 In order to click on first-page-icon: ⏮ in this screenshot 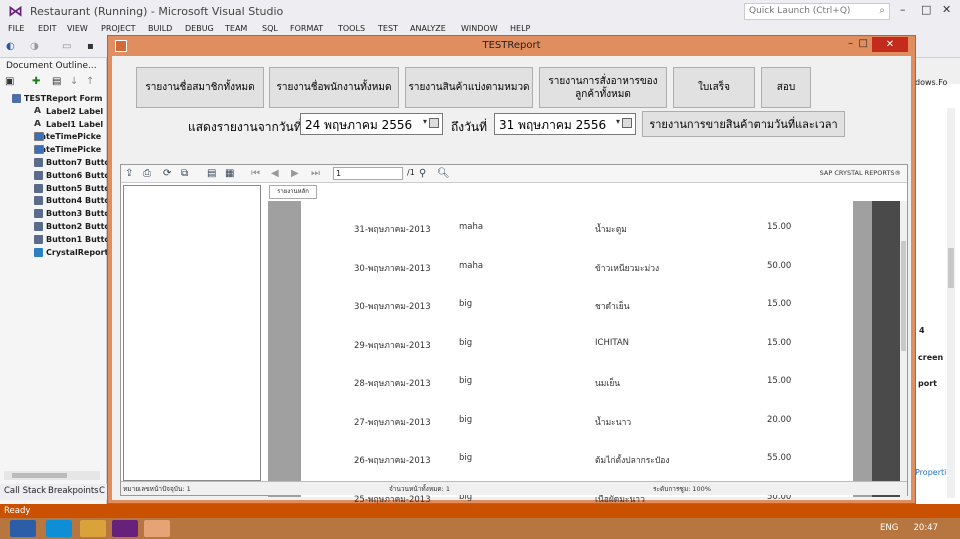, I will do `click(255, 173)`.